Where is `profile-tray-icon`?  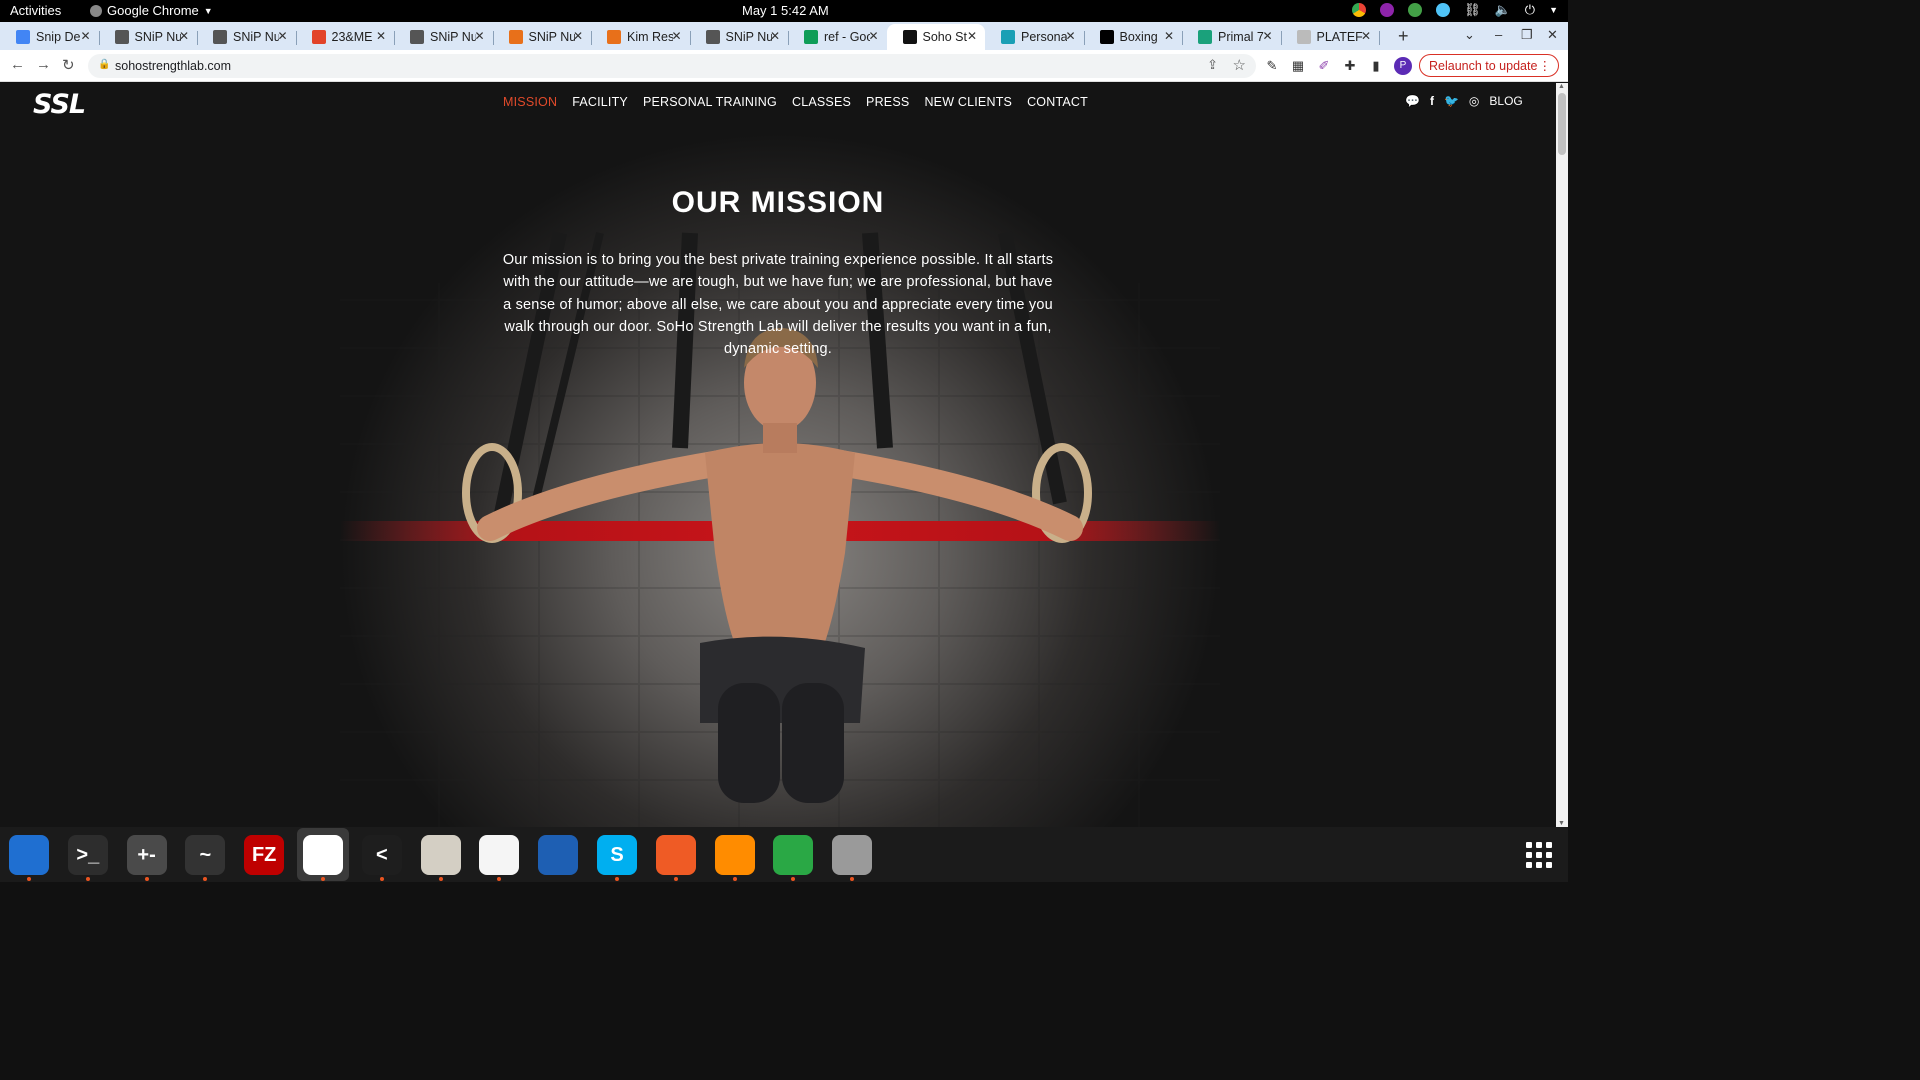 profile-tray-icon is located at coordinates (1387, 10).